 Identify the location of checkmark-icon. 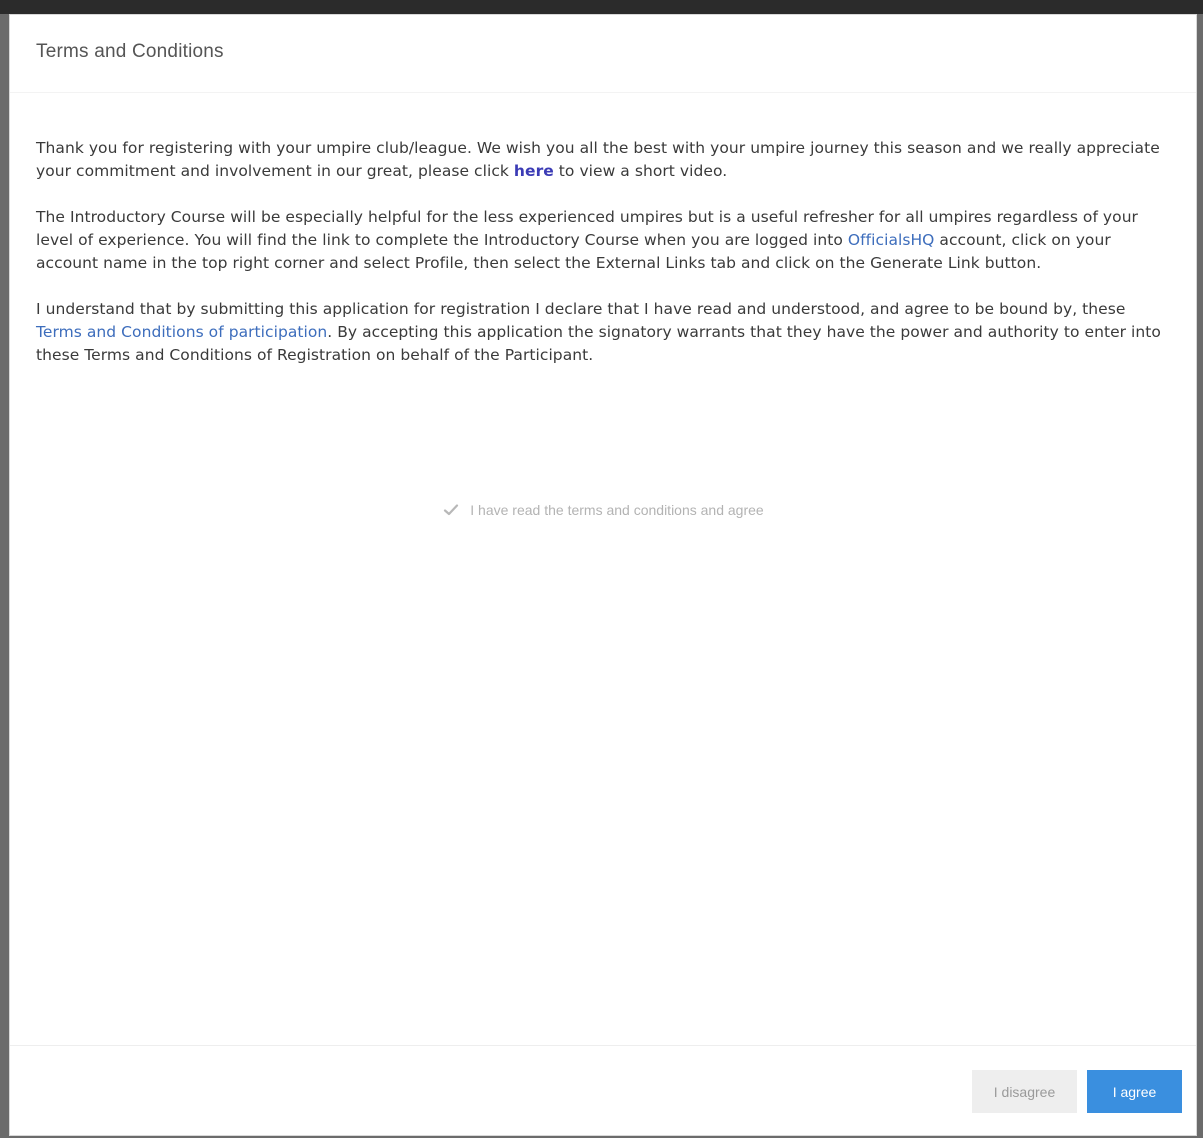
(451, 510).